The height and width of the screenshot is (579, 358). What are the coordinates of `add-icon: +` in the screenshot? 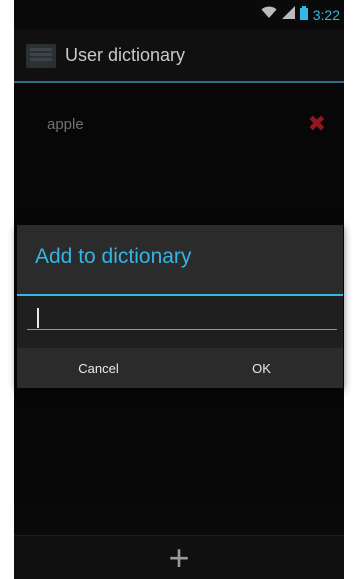 It's located at (178, 558).